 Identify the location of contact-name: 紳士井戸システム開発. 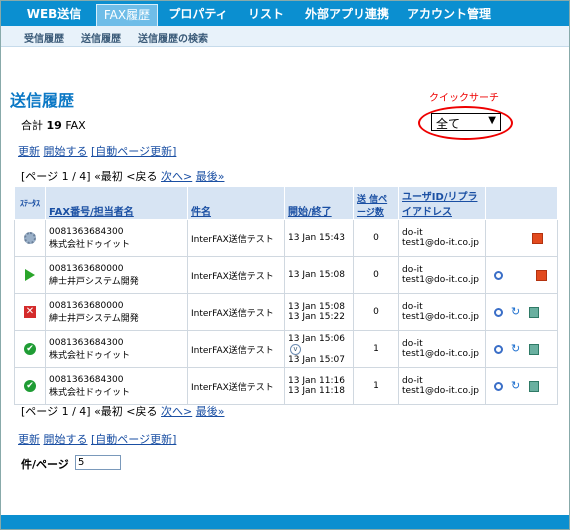
(94, 281).